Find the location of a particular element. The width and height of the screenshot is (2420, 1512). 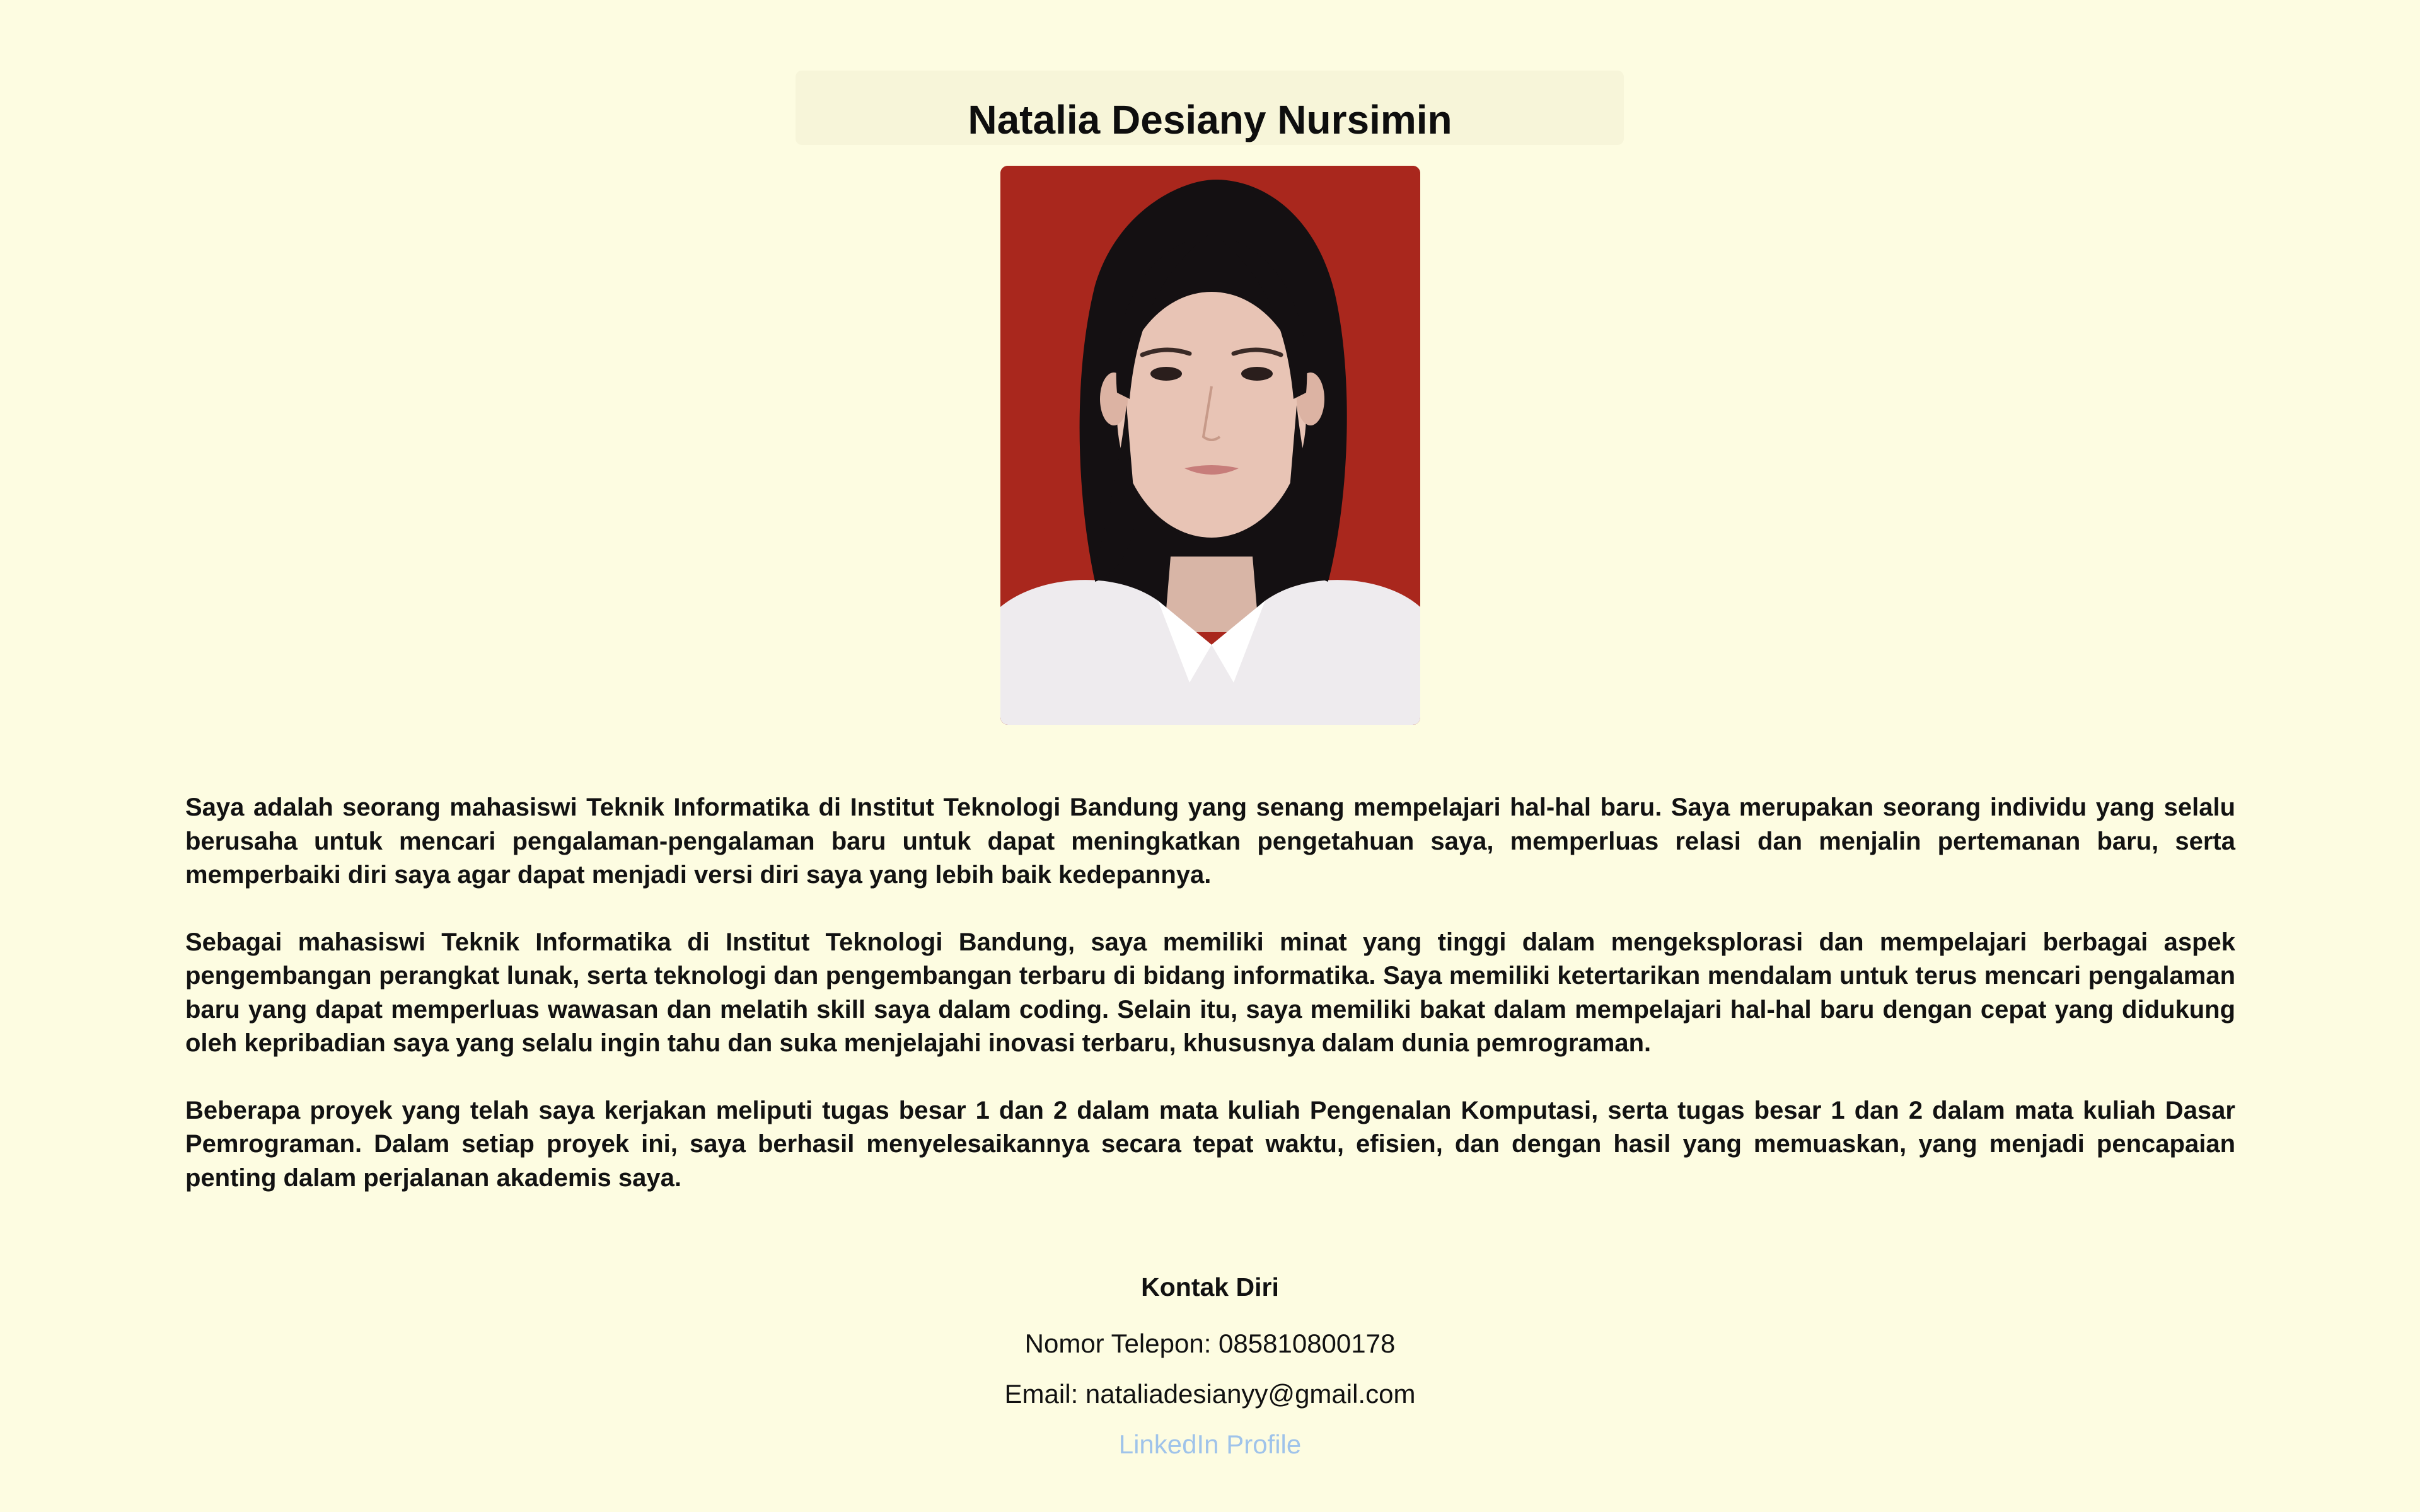

contact-title: Kontak Diri is located at coordinates (1210, 1287).